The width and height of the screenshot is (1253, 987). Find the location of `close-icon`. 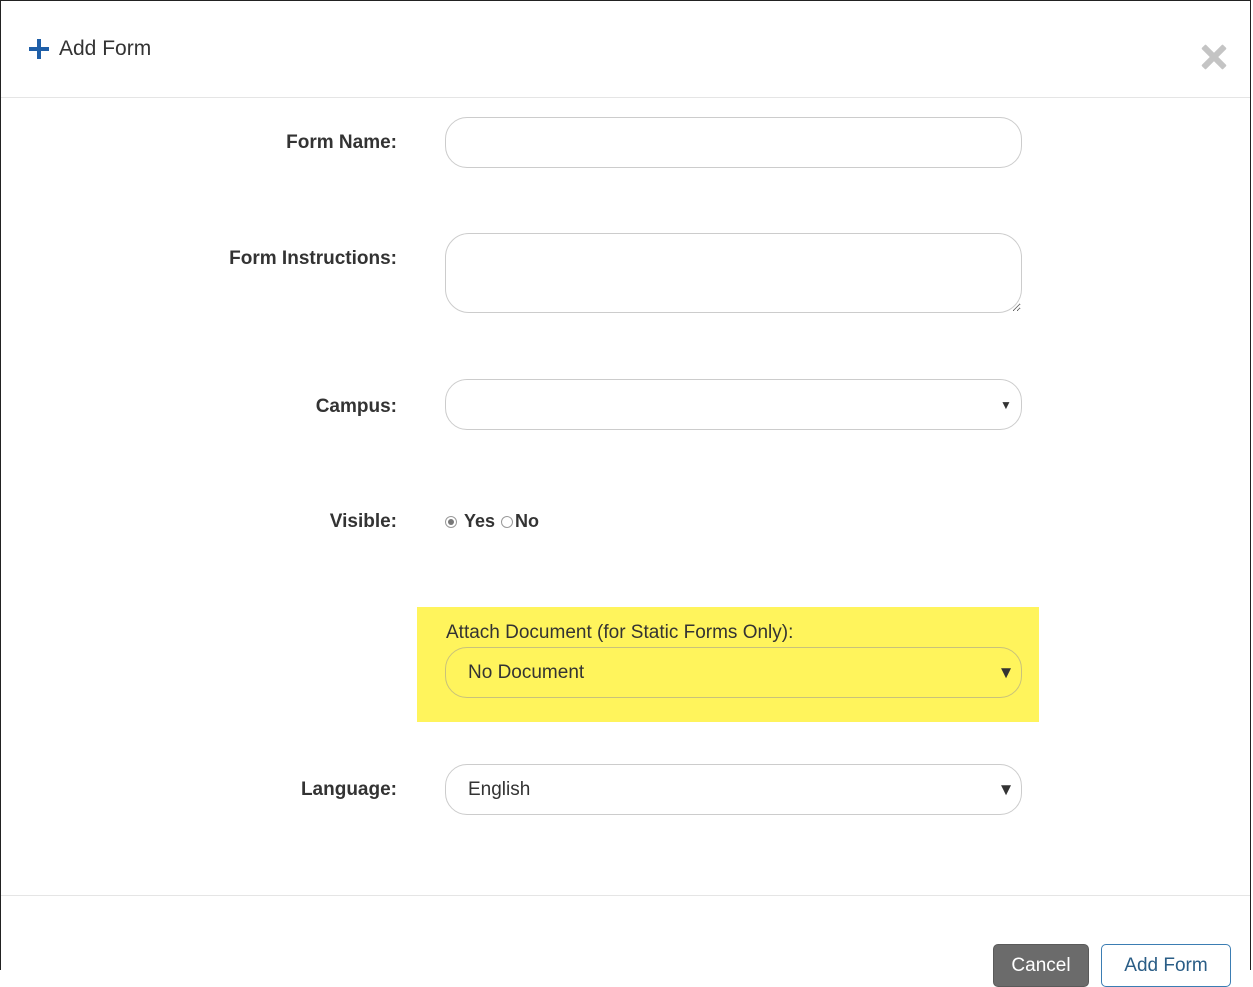

close-icon is located at coordinates (1214, 57).